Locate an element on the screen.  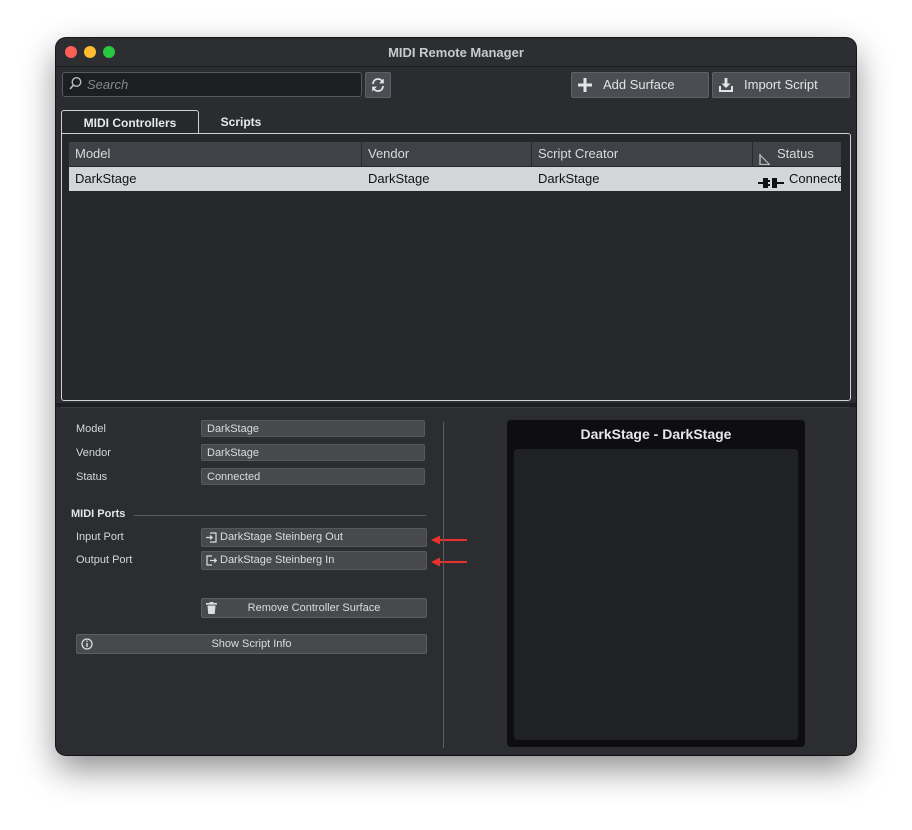
search-icon is located at coordinates (75, 83).